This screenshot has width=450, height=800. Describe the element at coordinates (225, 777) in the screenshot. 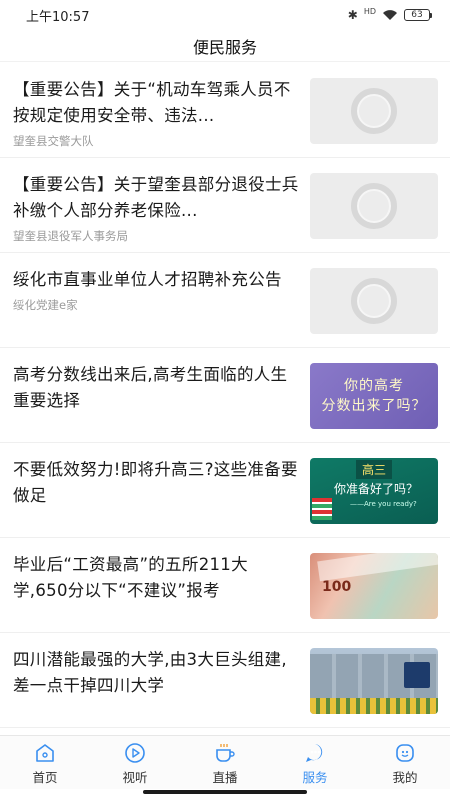

I see `tab-label: 直播` at that location.